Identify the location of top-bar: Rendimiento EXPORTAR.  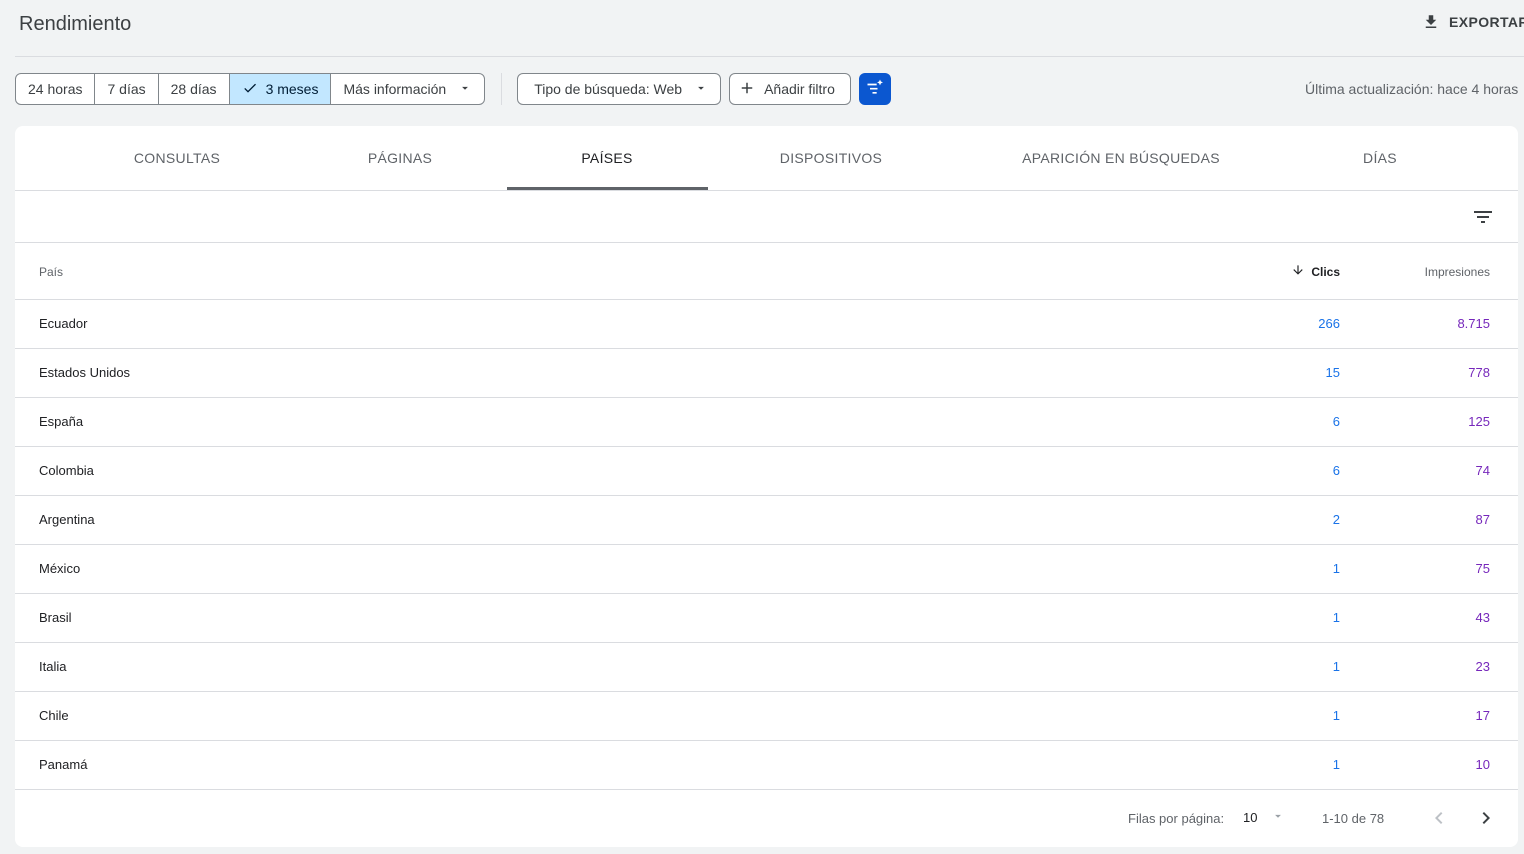
(762, 28).